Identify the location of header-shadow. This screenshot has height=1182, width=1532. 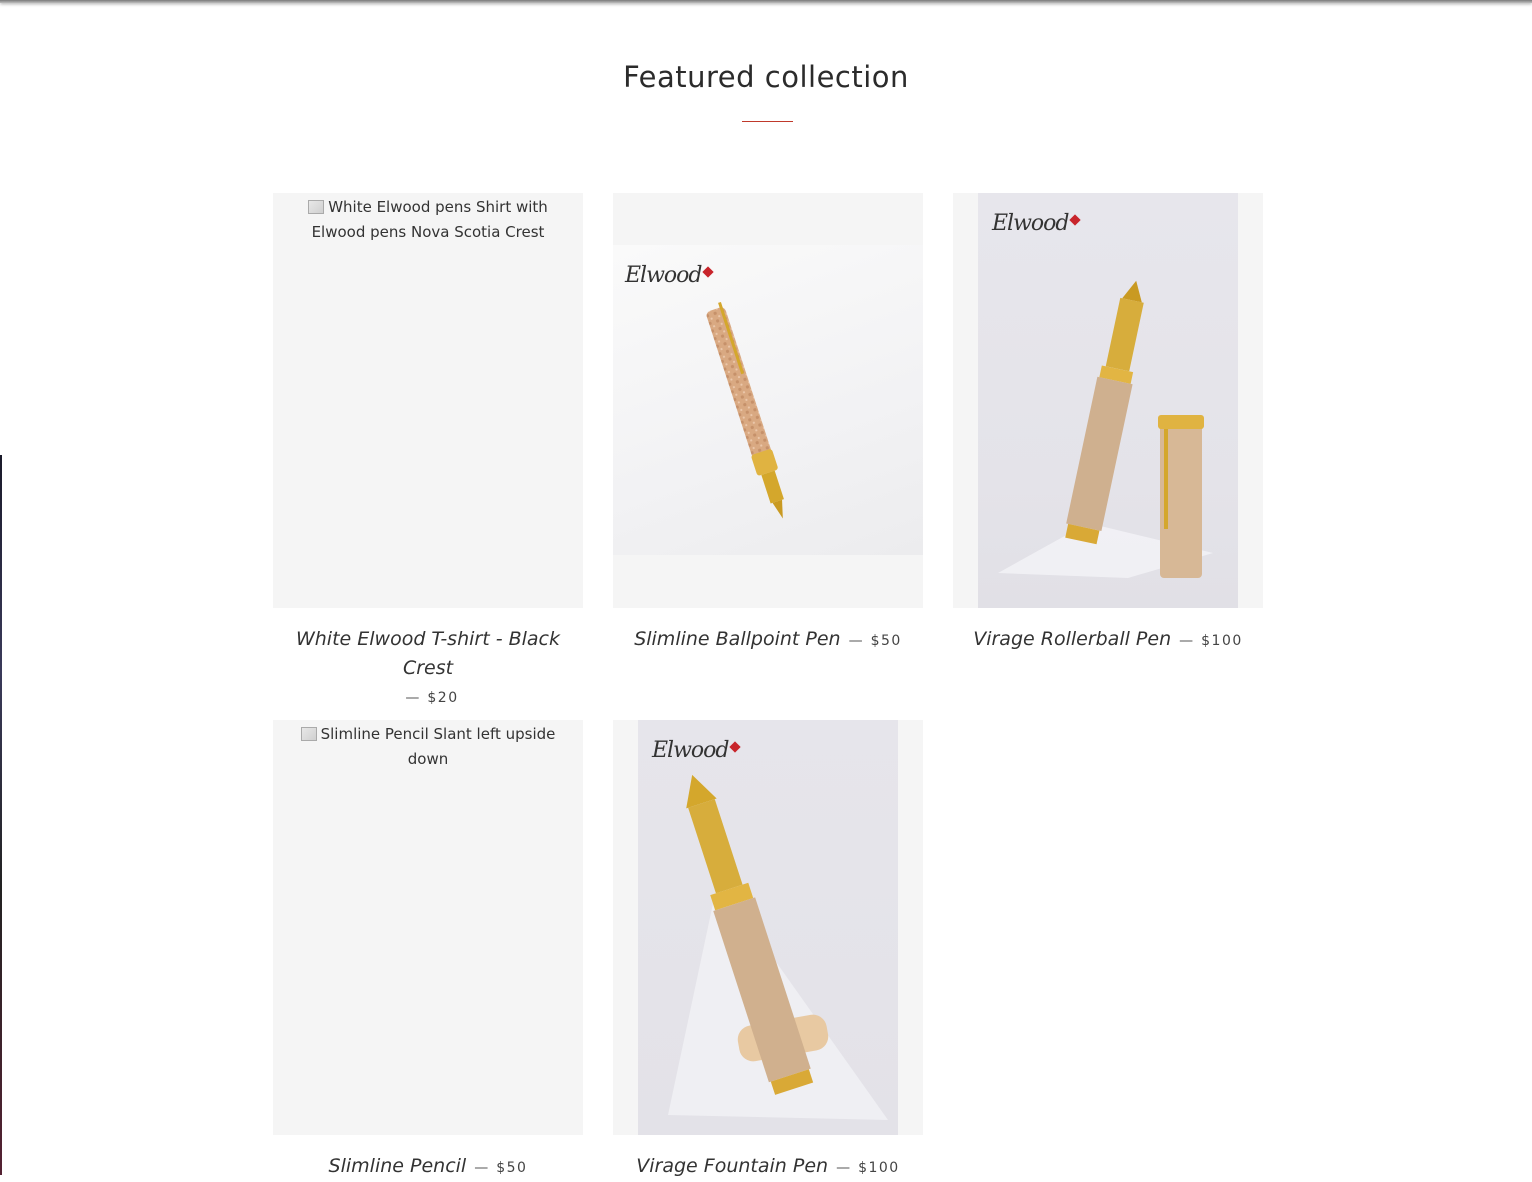
(766, 1).